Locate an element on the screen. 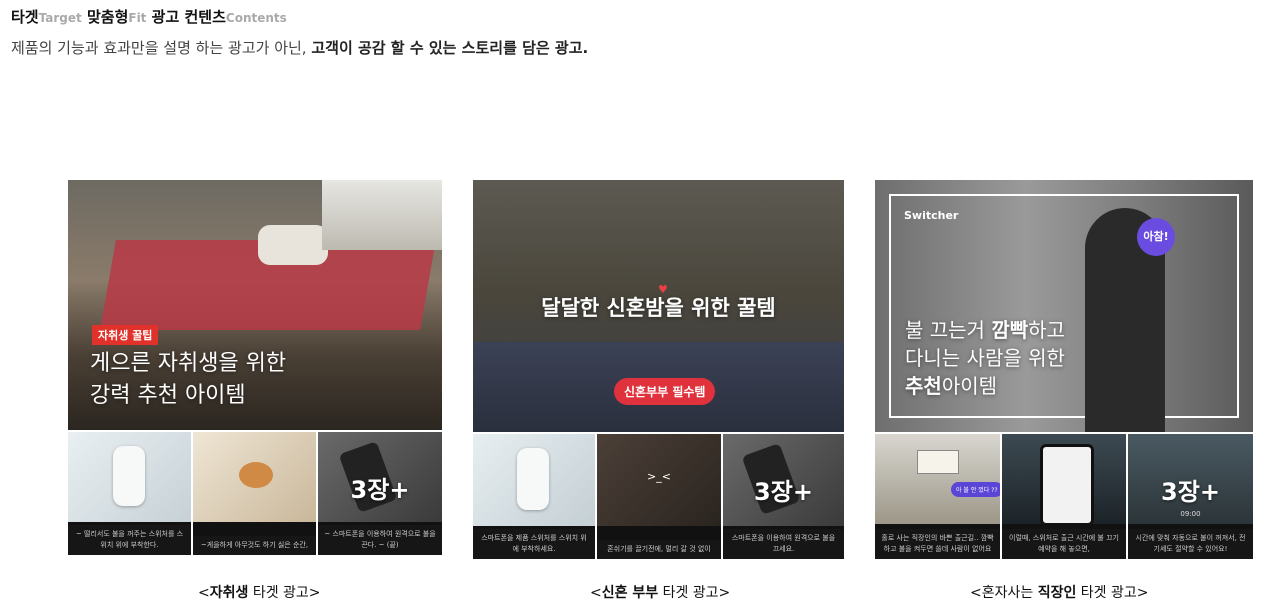  thumb-3-caption: 스마트폰을 이용하여 원격으로 불을 끄세요. is located at coordinates (783, 544).